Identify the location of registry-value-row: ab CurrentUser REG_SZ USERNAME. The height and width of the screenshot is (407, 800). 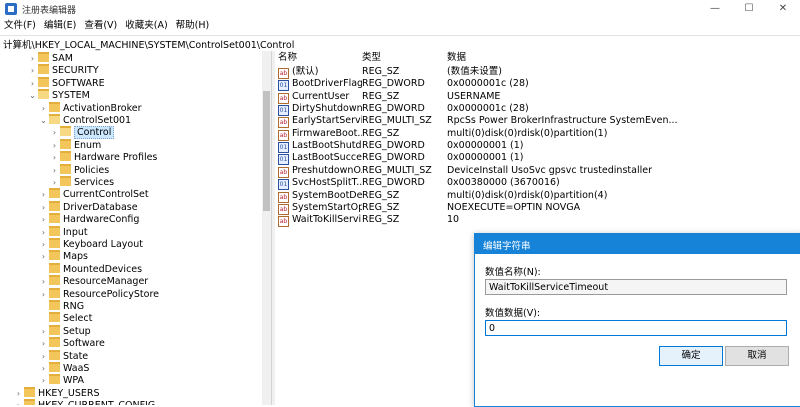
(537, 97).